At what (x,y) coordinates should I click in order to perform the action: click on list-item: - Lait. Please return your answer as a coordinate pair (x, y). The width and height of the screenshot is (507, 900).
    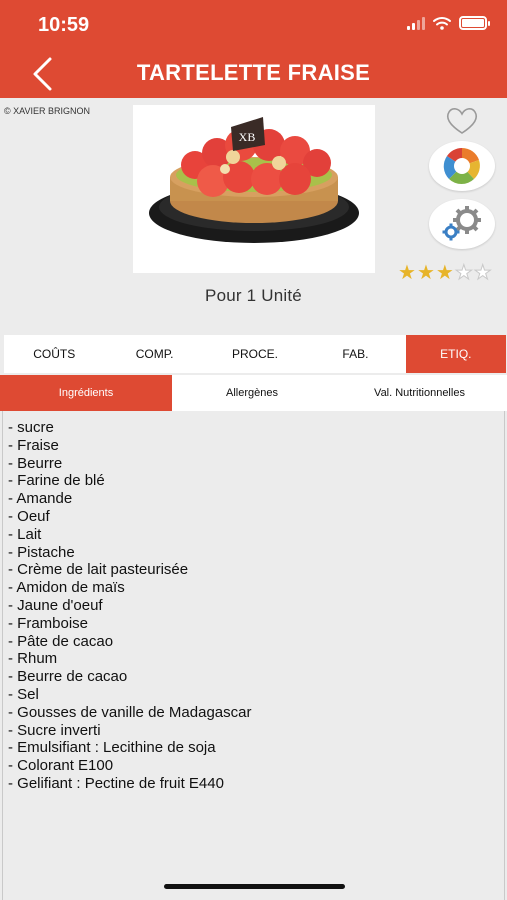
    Looking at the image, I should click on (25, 534).